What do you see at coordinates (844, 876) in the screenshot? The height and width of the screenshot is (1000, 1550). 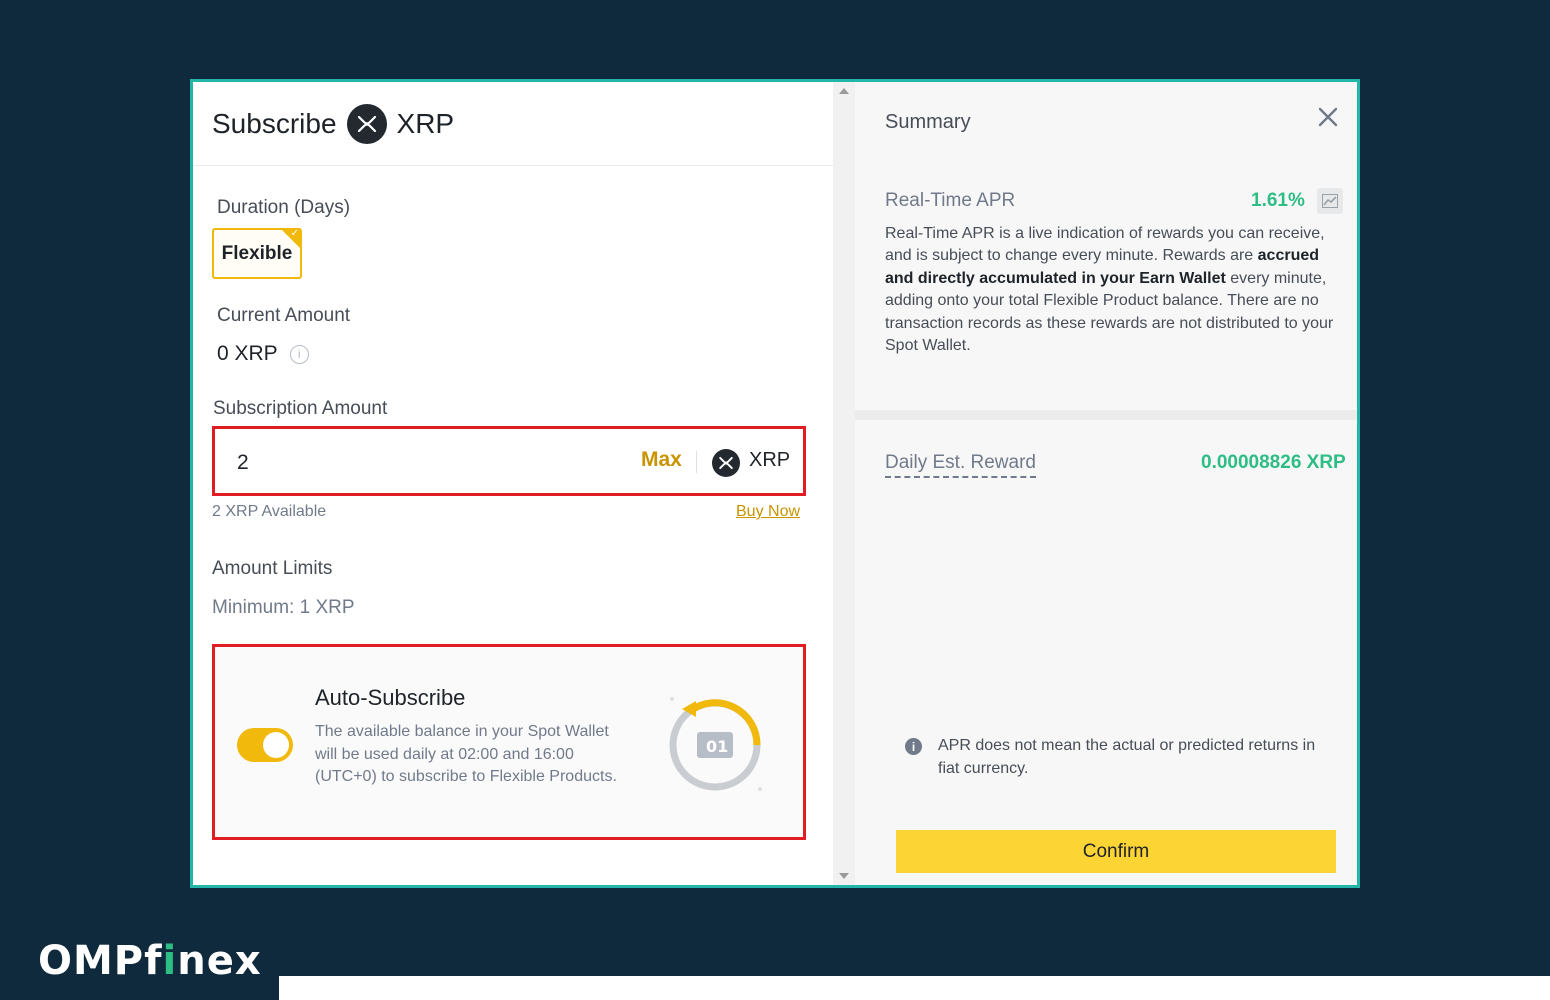 I see `scroll-down-icon` at bounding box center [844, 876].